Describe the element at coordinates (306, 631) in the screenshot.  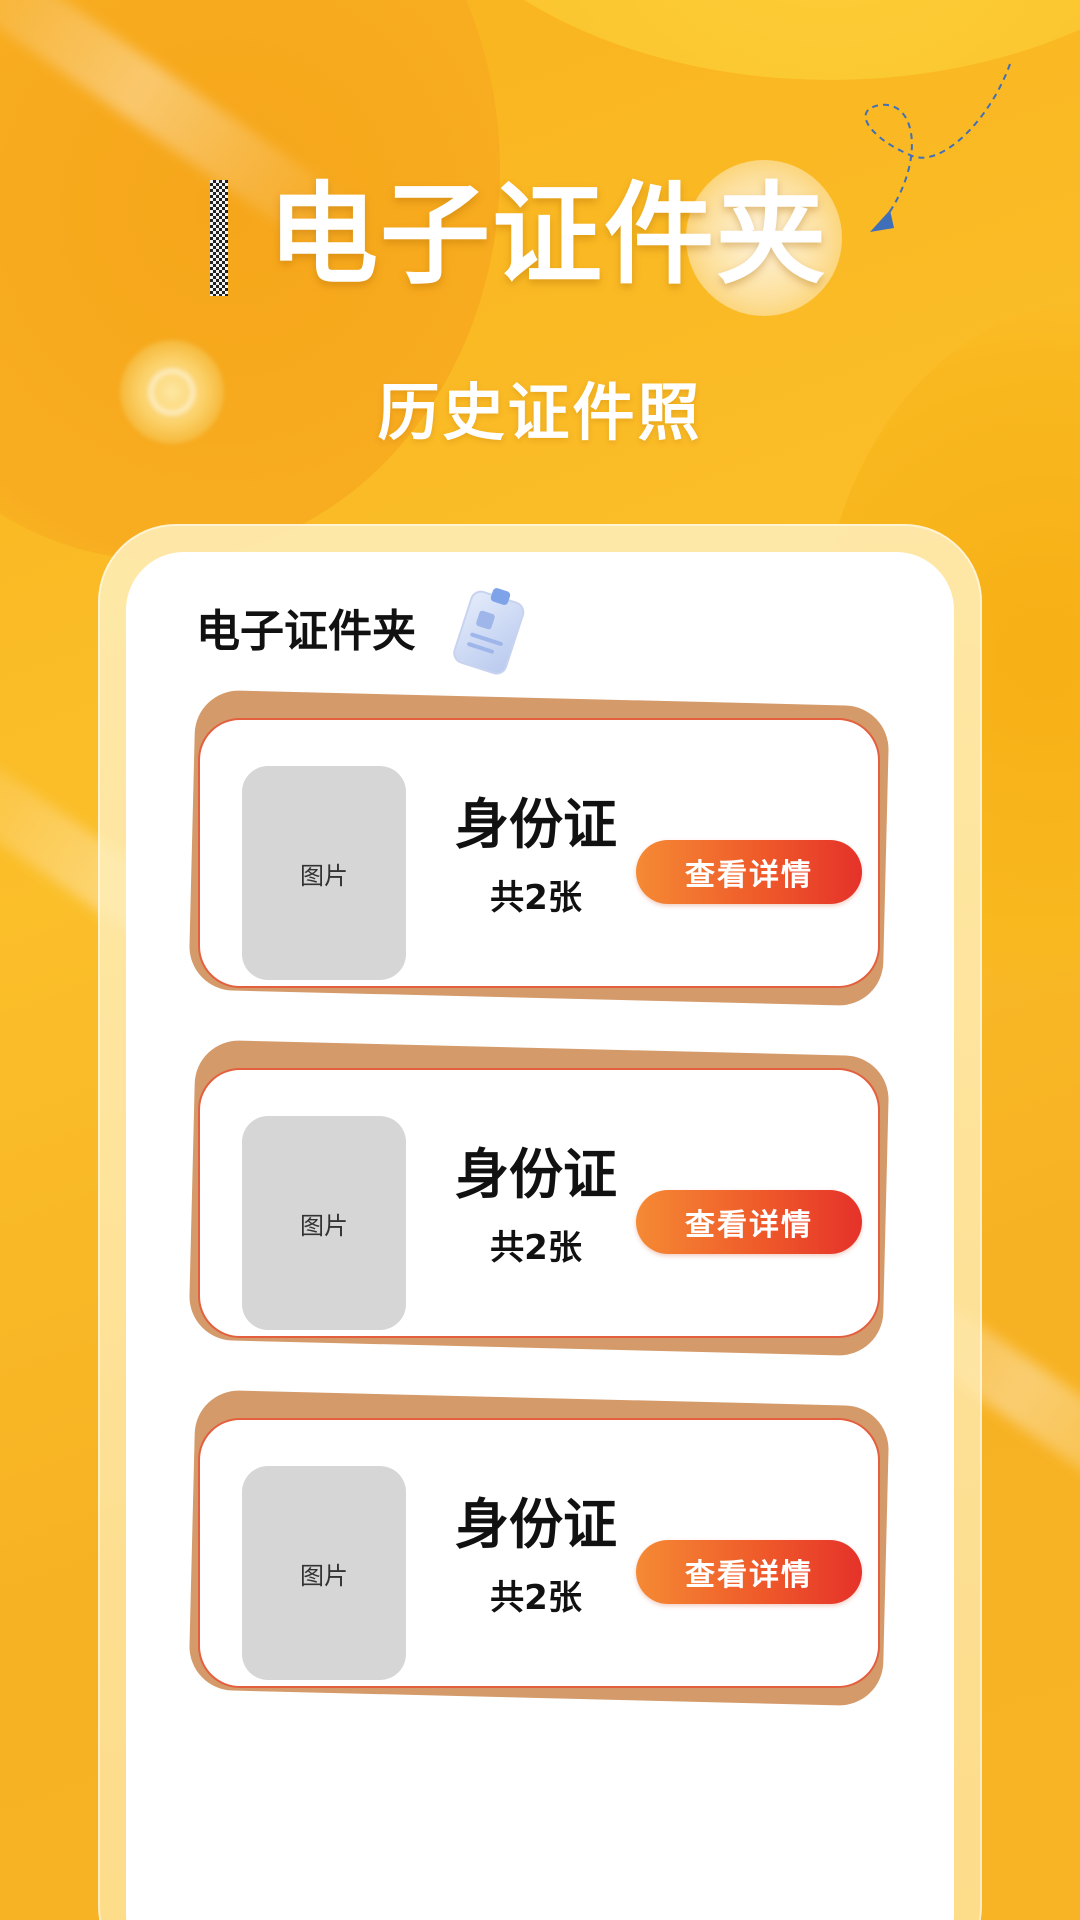
I see `panel-title: 电子证件夹` at that location.